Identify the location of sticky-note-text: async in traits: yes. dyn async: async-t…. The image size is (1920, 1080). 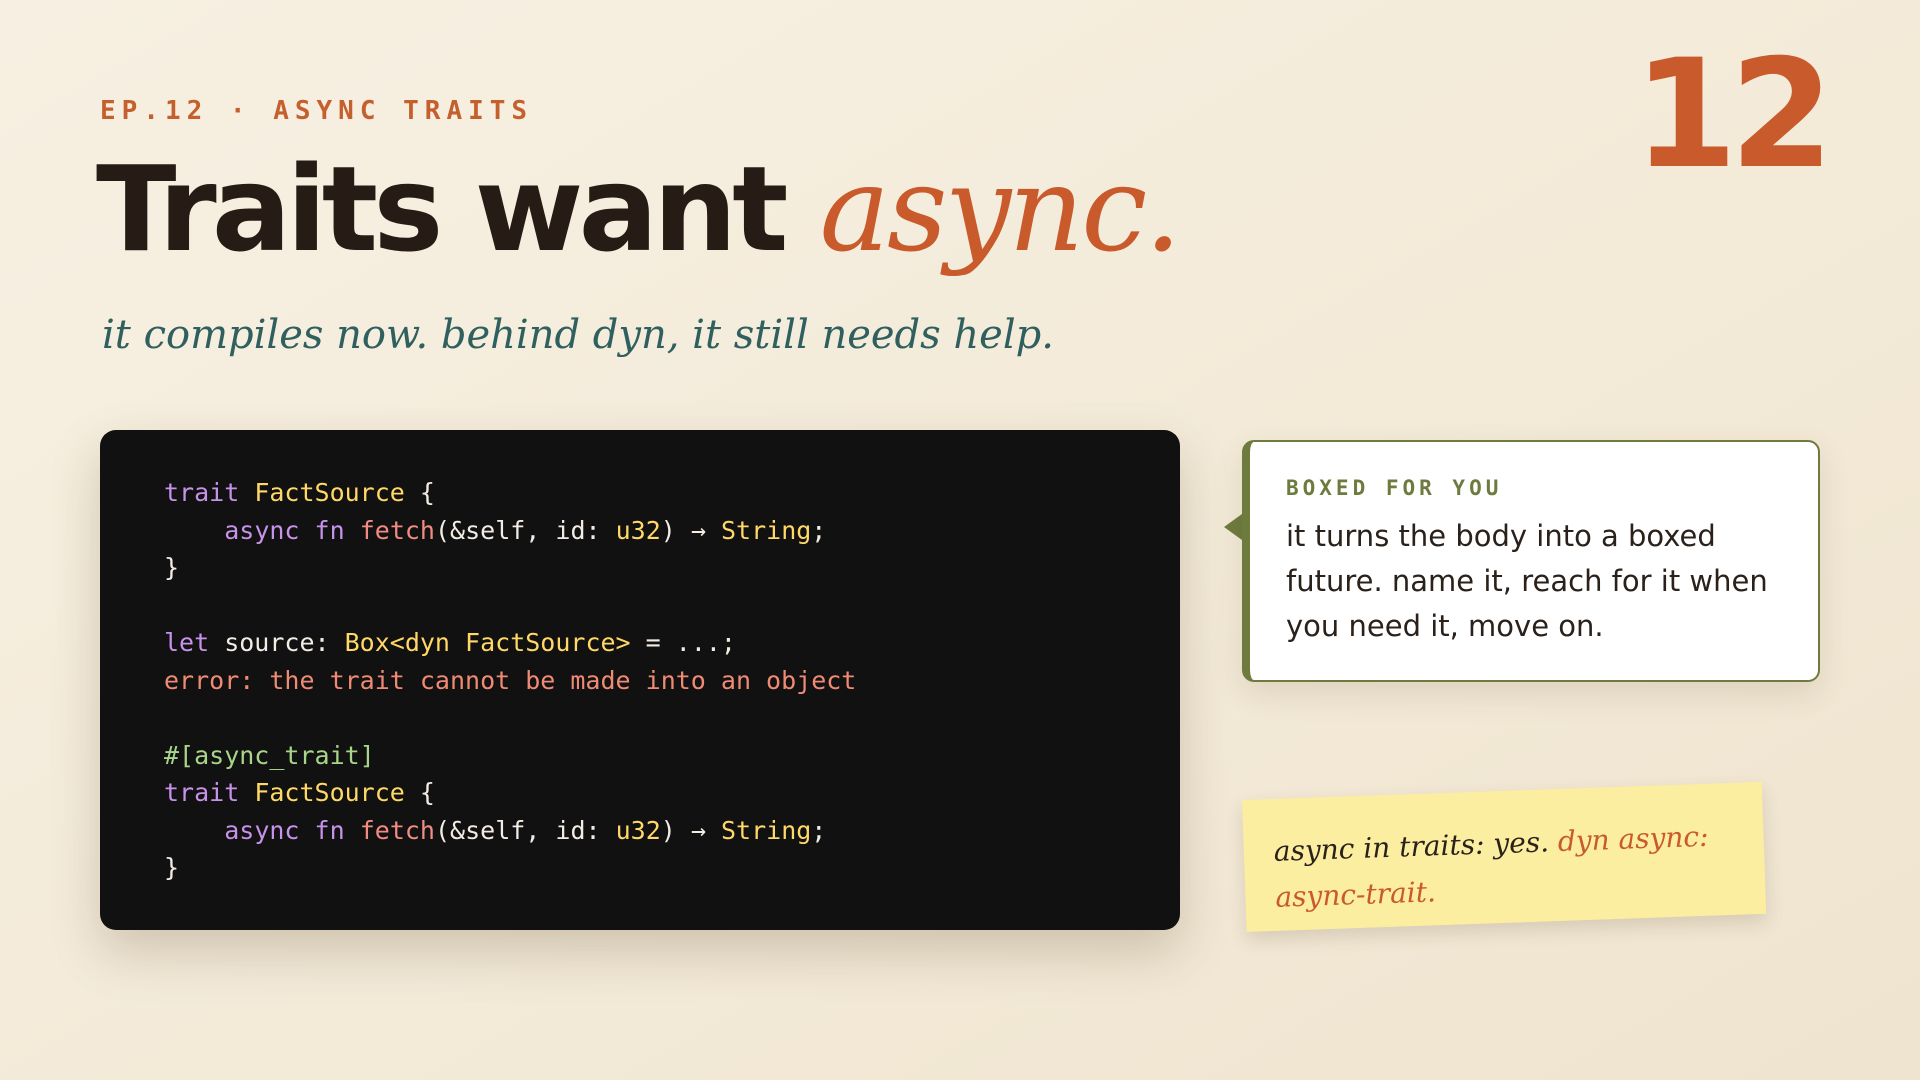
(1504, 867).